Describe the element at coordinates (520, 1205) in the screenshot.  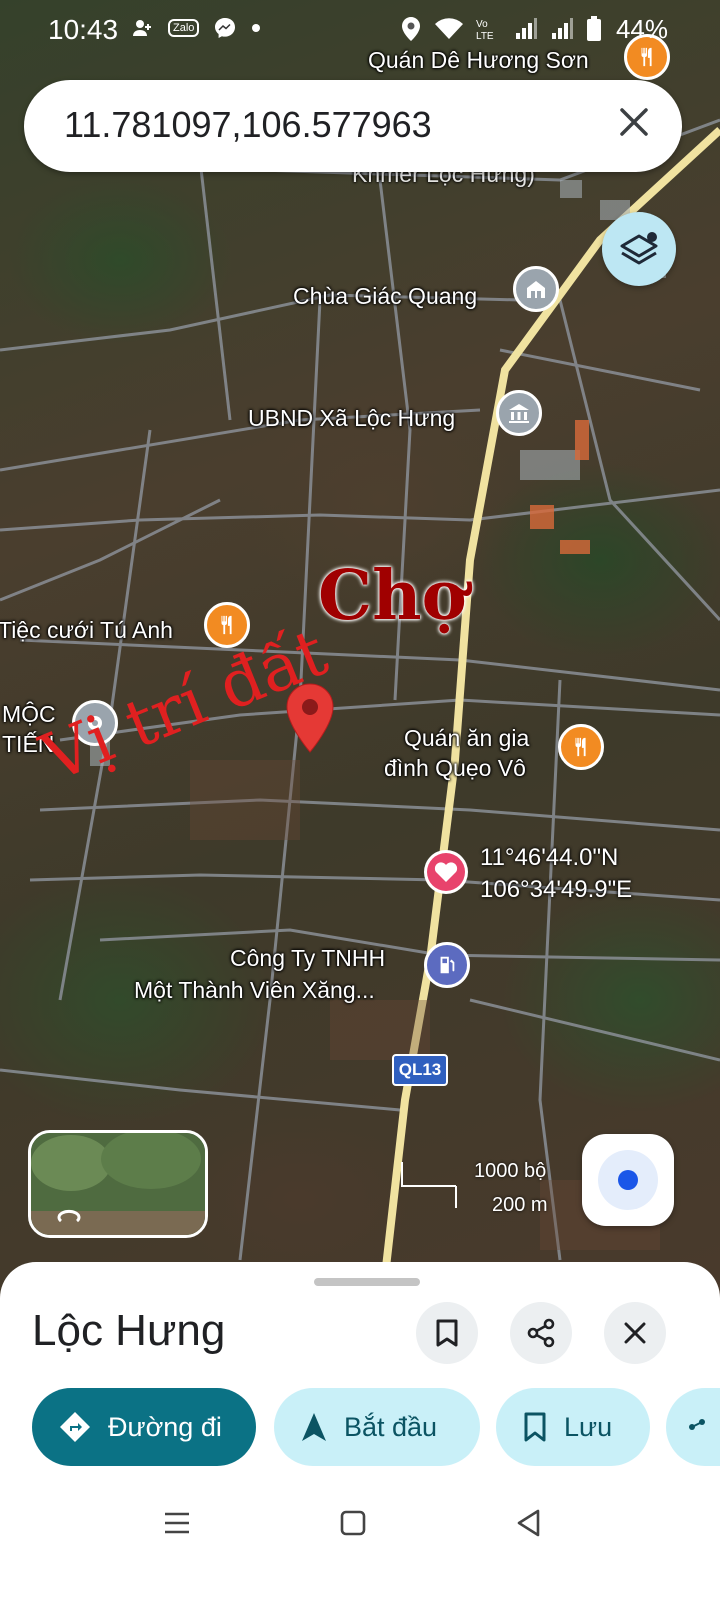
I see `scale-metric: 200 m` at that location.